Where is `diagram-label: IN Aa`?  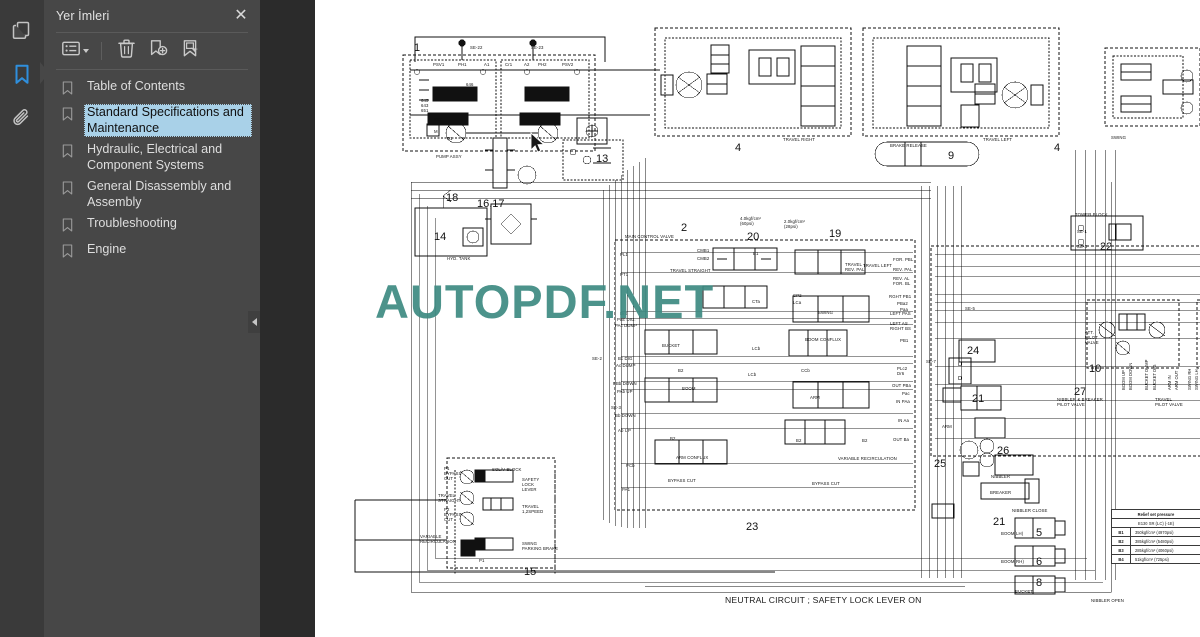
diagram-label: IN Aa is located at coordinates (904, 420).